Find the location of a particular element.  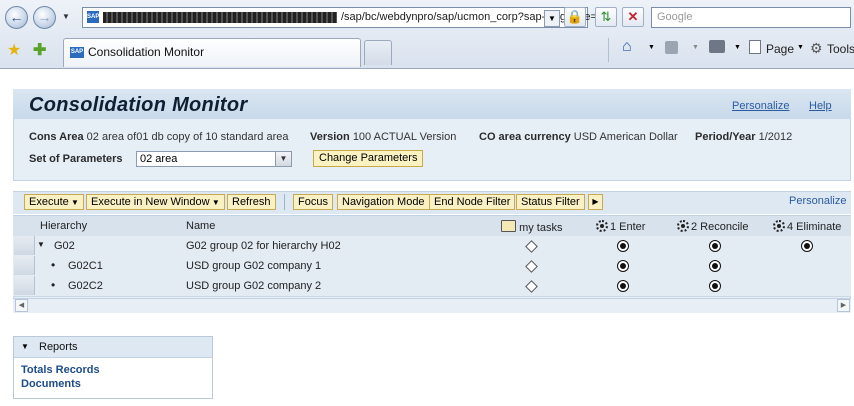

print-icon is located at coordinates (717, 46).